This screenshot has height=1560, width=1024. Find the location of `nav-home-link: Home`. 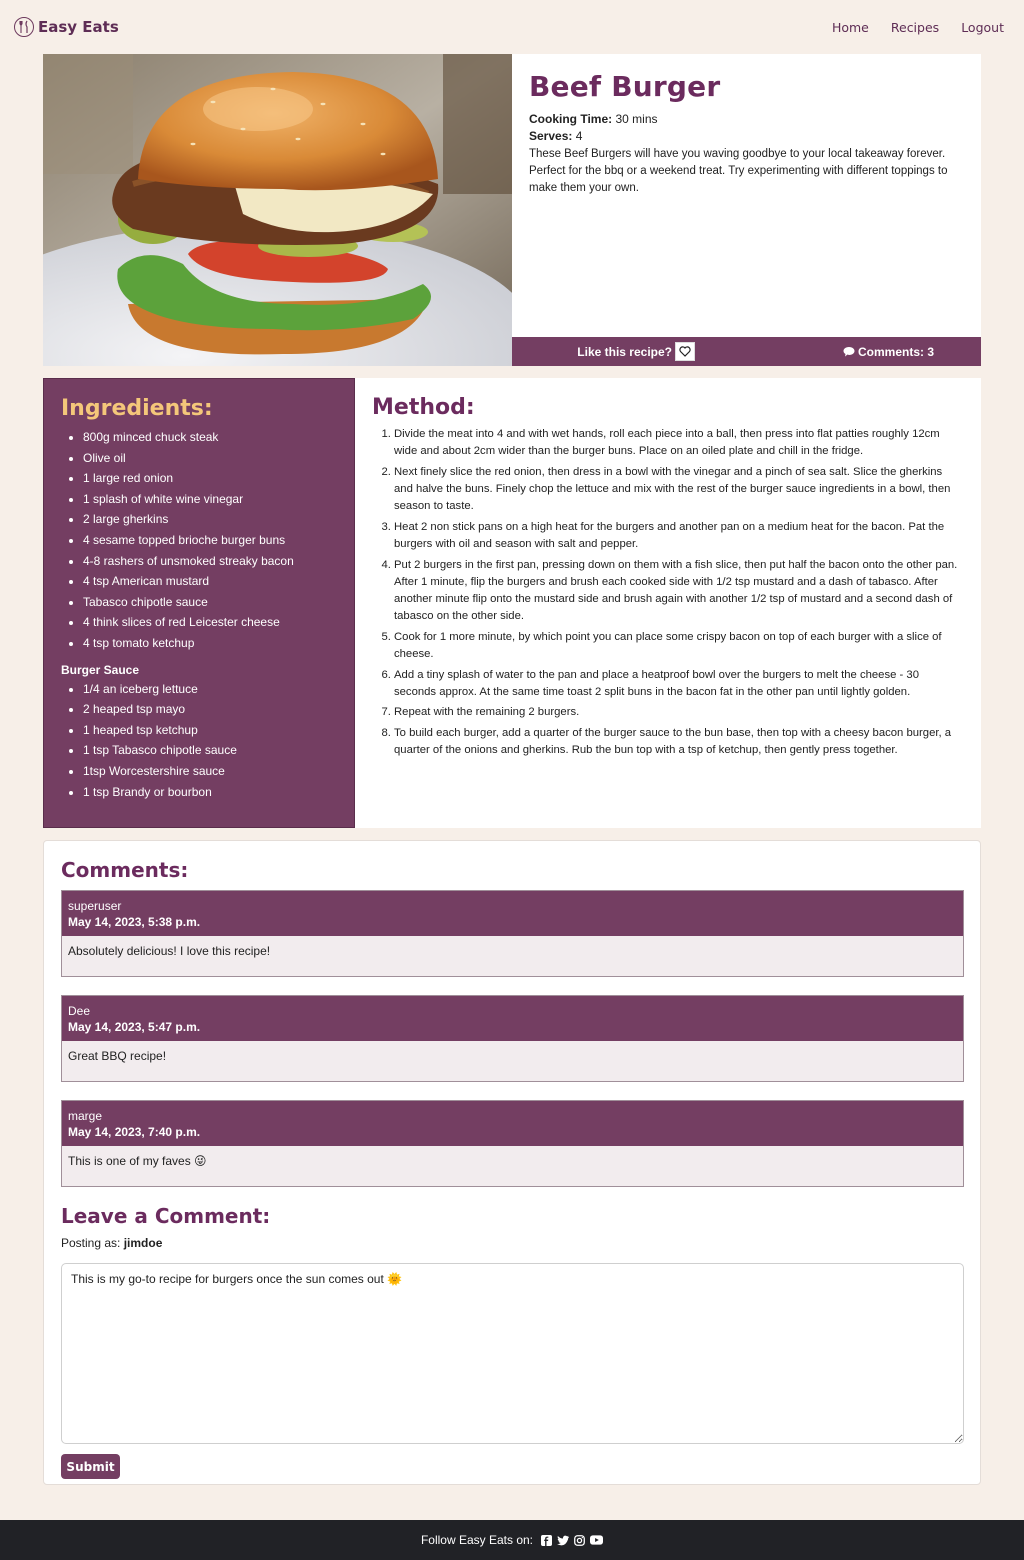

nav-home-link: Home is located at coordinates (850, 27).